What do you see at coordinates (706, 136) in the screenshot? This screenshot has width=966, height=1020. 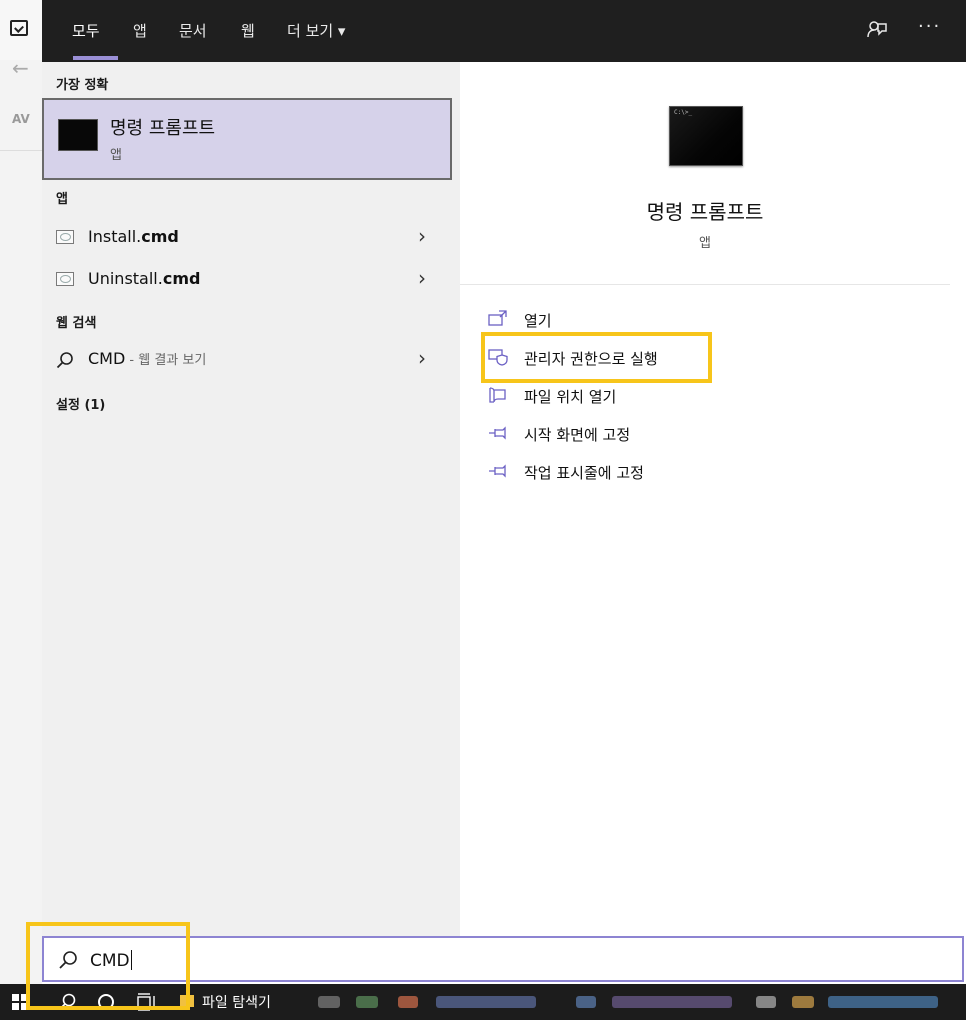 I see `command-prompt-preview-icon` at bounding box center [706, 136].